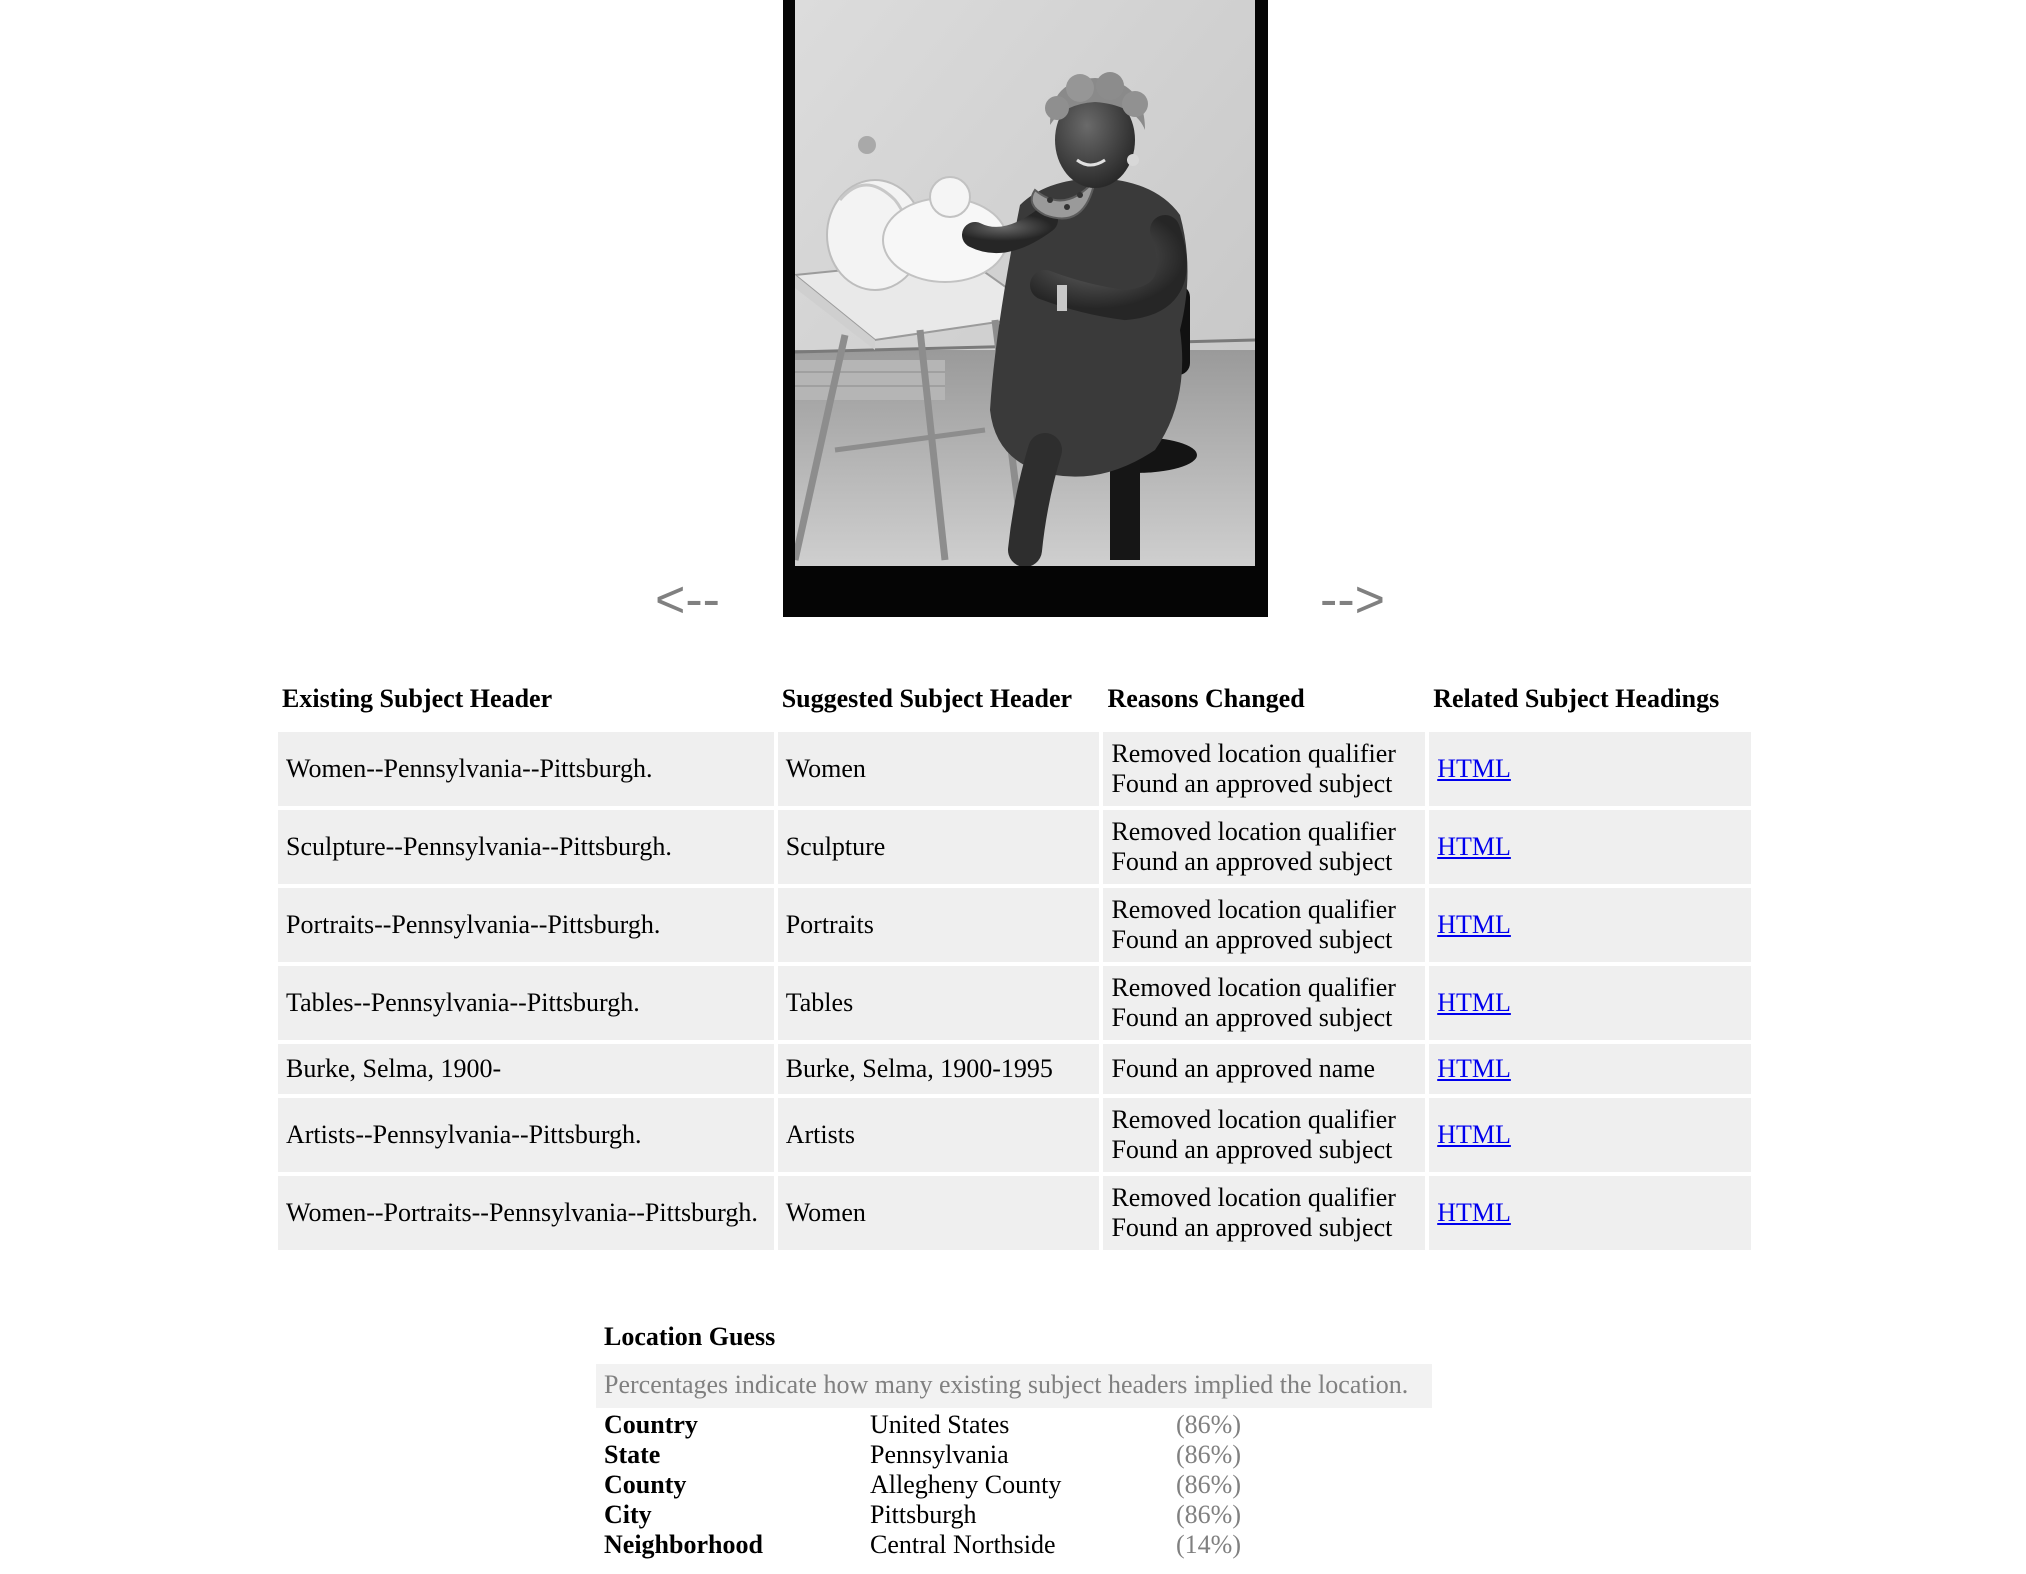  I want to click on location-label: State, so click(632, 1454).